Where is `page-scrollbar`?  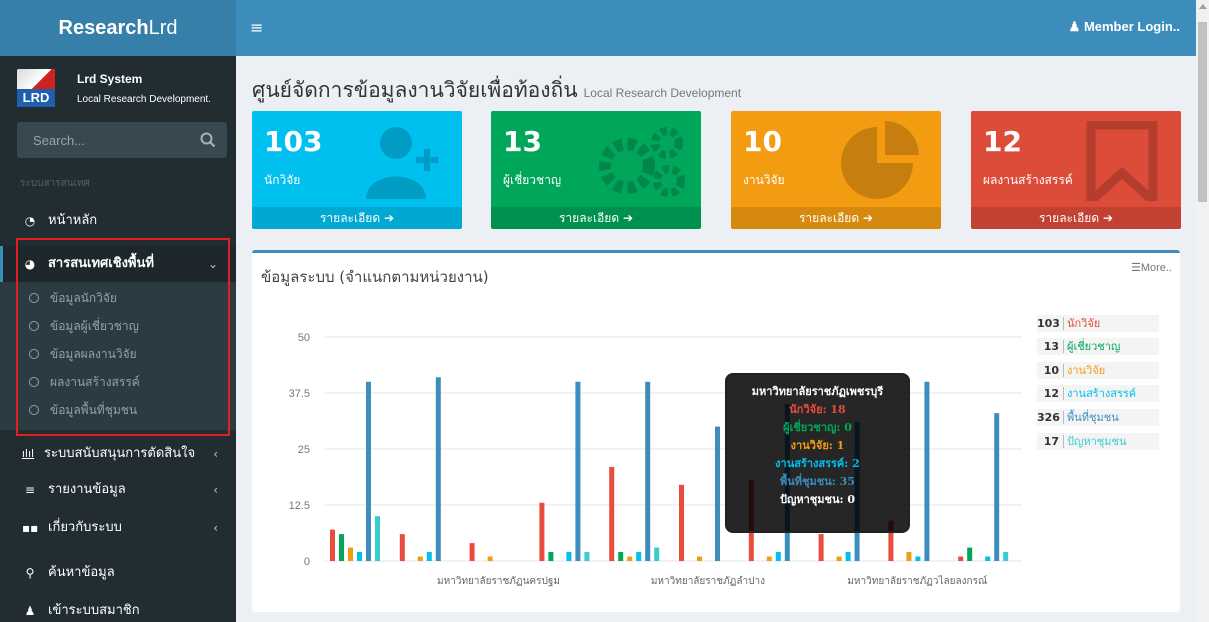 page-scrollbar is located at coordinates (1202, 311).